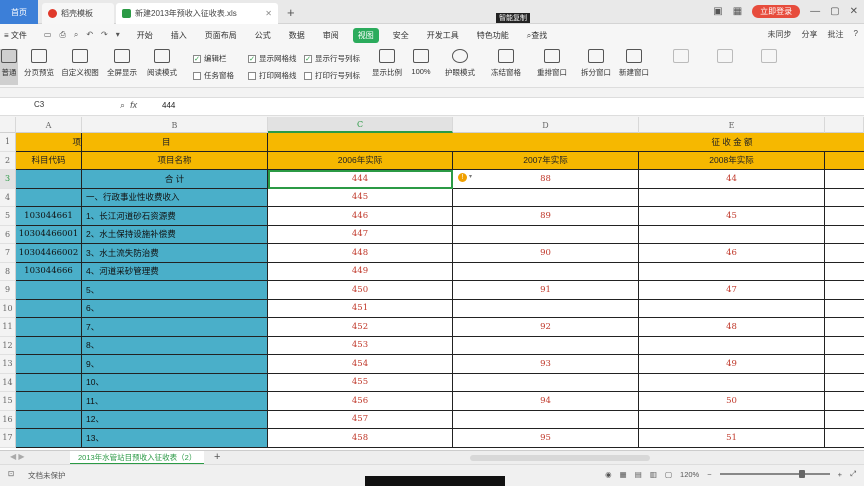 This screenshot has width=864, height=486. I want to click on cell-item-name: 9、, so click(175, 364).